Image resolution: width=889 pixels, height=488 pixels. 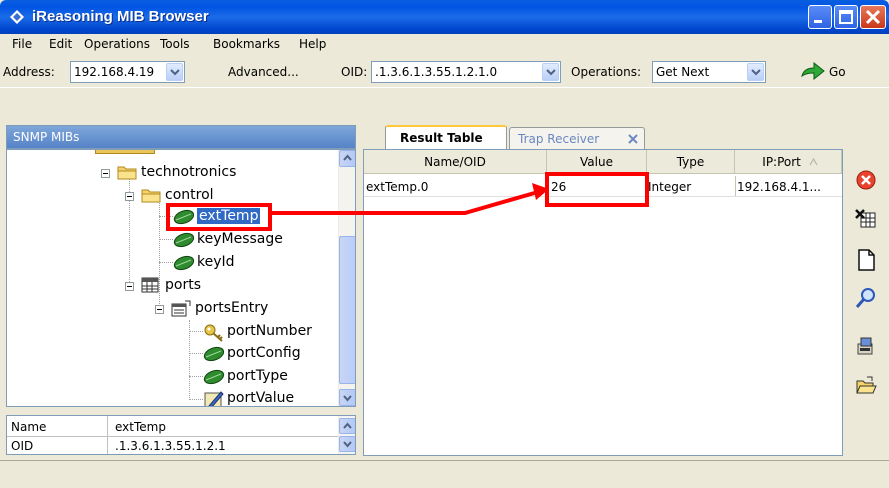 I want to click on annotation-arrow, so click(x=410, y=199).